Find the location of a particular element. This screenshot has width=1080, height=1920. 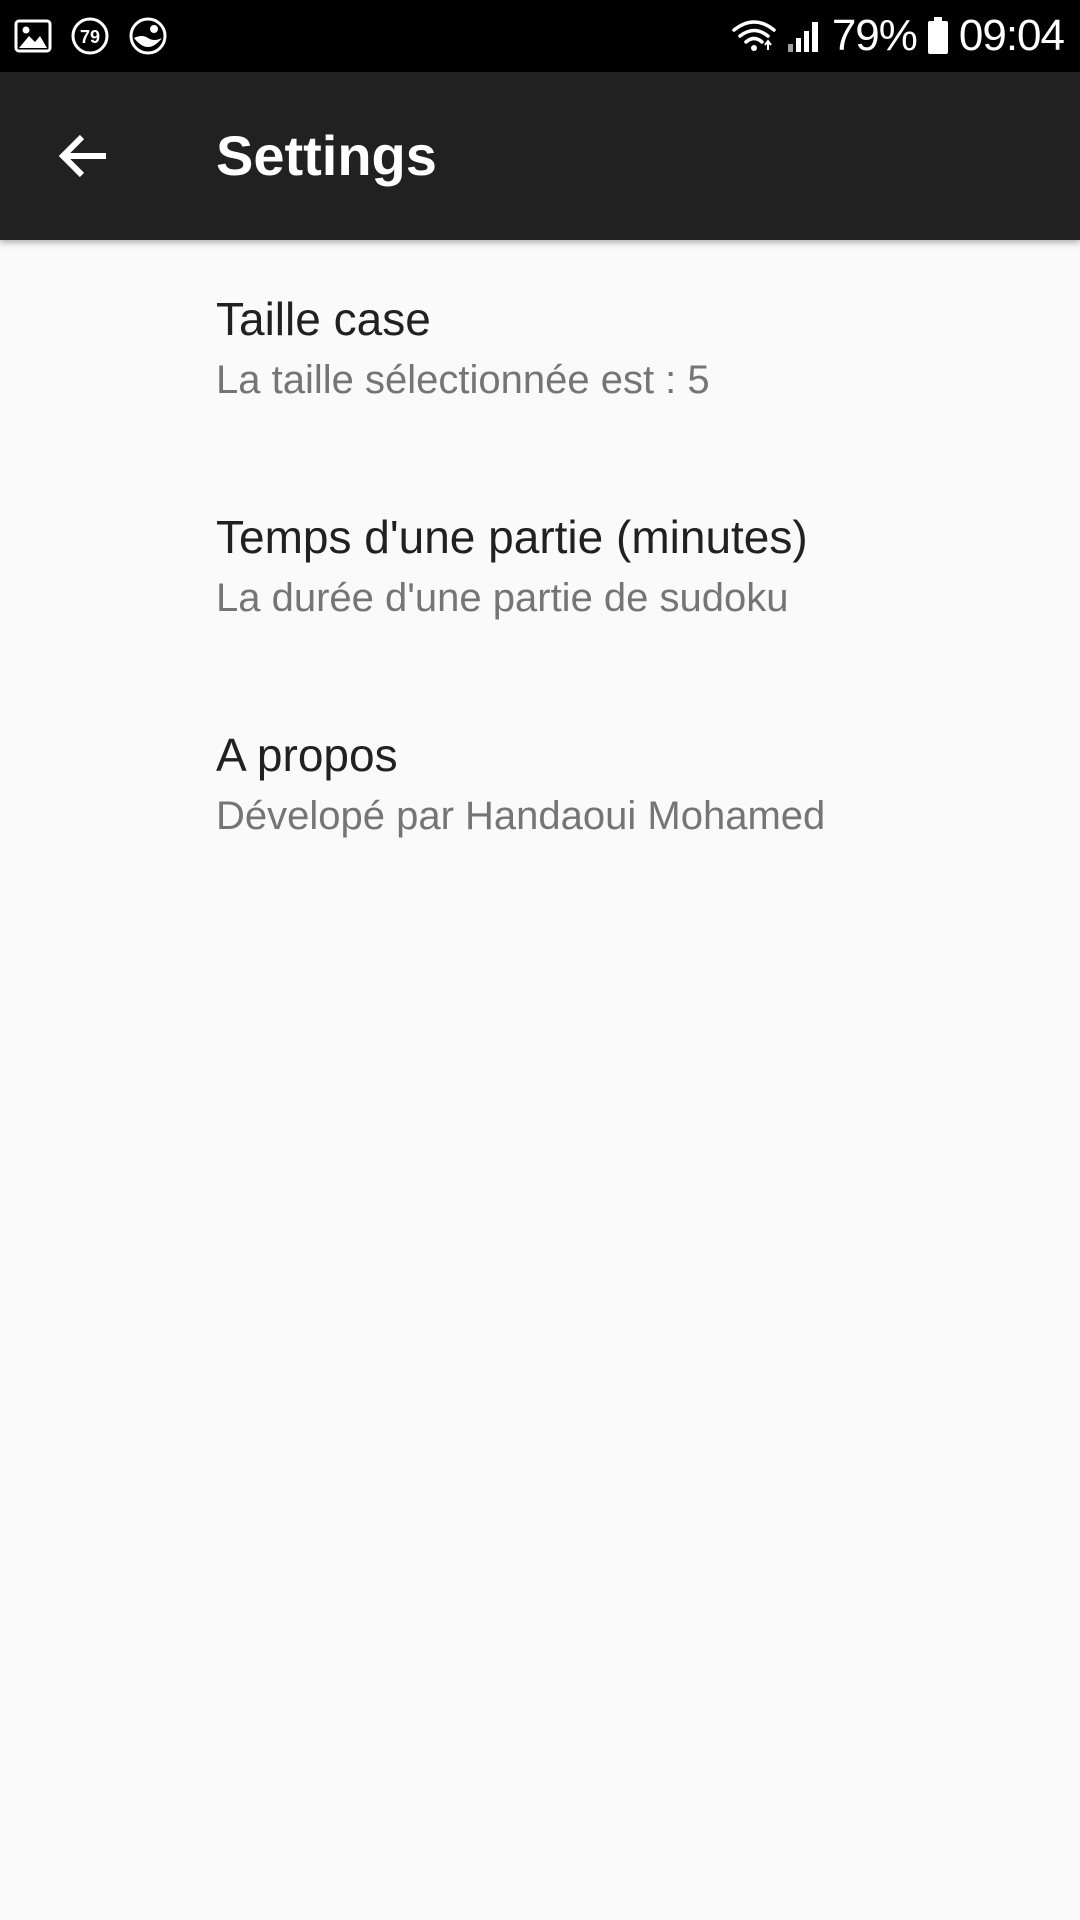

battery-icon is located at coordinates (937, 35).